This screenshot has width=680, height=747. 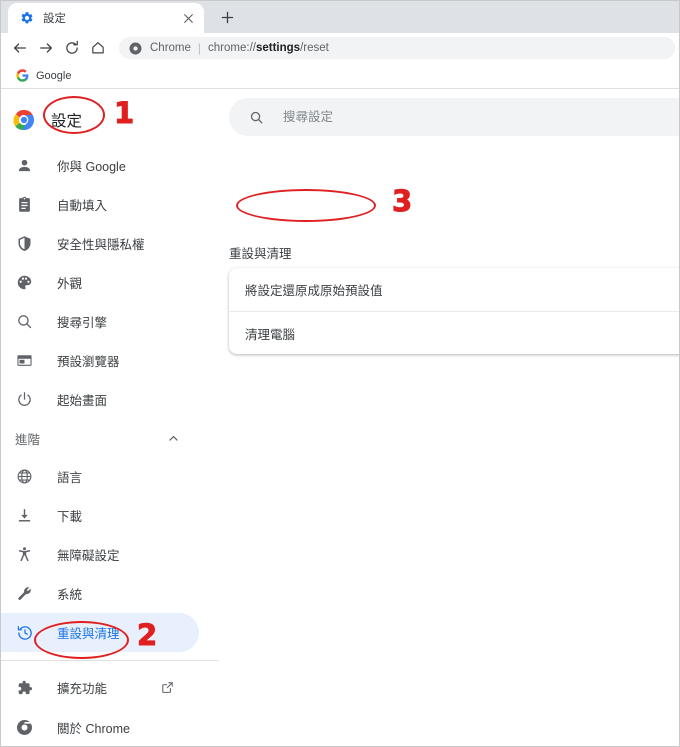 What do you see at coordinates (93, 728) in the screenshot?
I see `sidebar-item-label: 關於 Chrome` at bounding box center [93, 728].